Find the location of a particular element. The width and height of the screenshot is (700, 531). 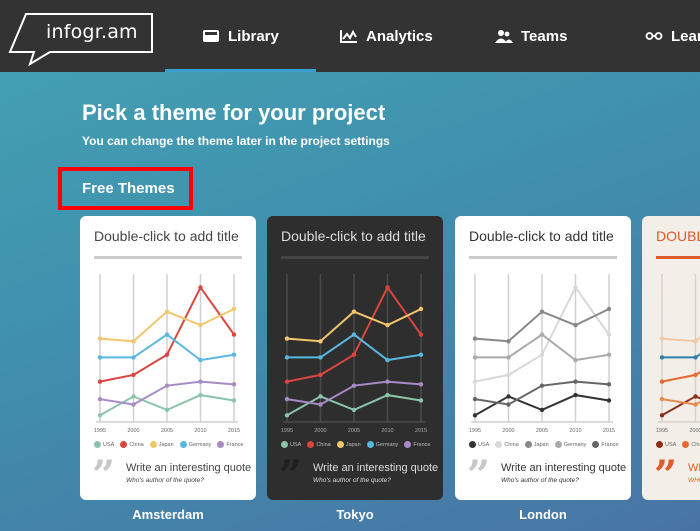

legend-label: Germany is located at coordinates (575, 444).